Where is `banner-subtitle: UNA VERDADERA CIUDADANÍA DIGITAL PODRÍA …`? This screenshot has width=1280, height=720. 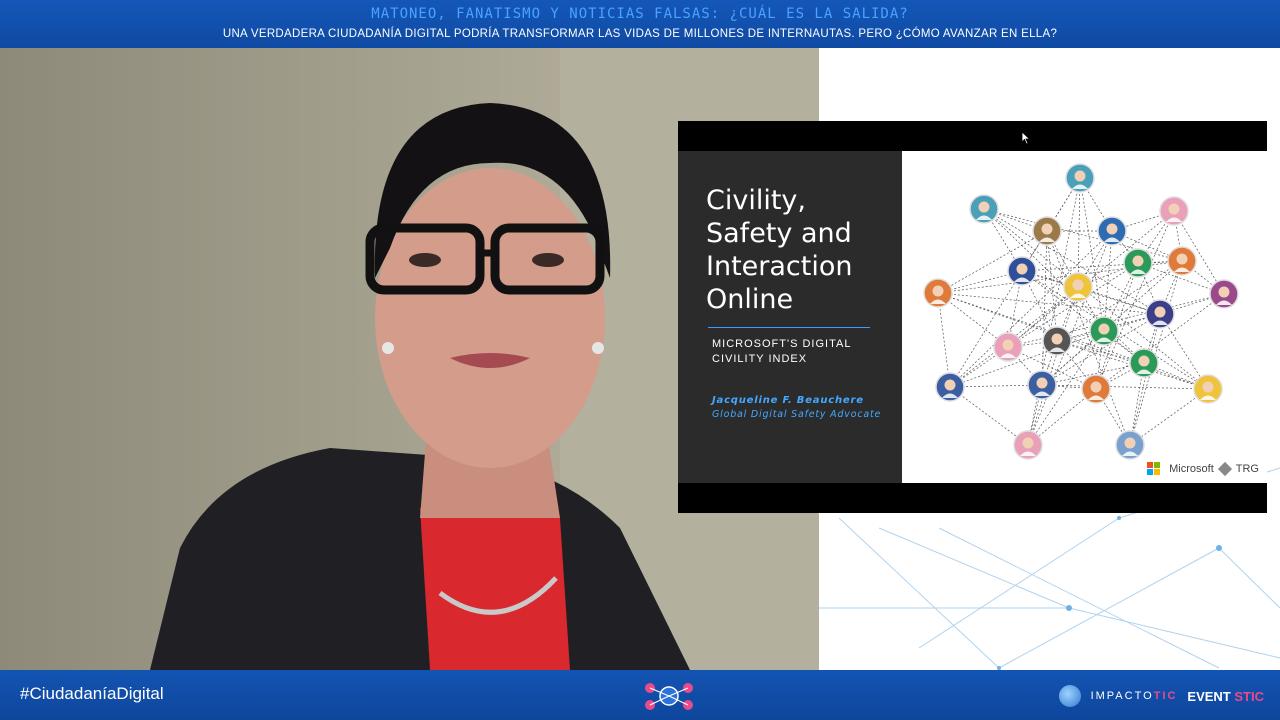 banner-subtitle: UNA VERDADERA CIUDADANÍA DIGITAL PODRÍA … is located at coordinates (640, 34).